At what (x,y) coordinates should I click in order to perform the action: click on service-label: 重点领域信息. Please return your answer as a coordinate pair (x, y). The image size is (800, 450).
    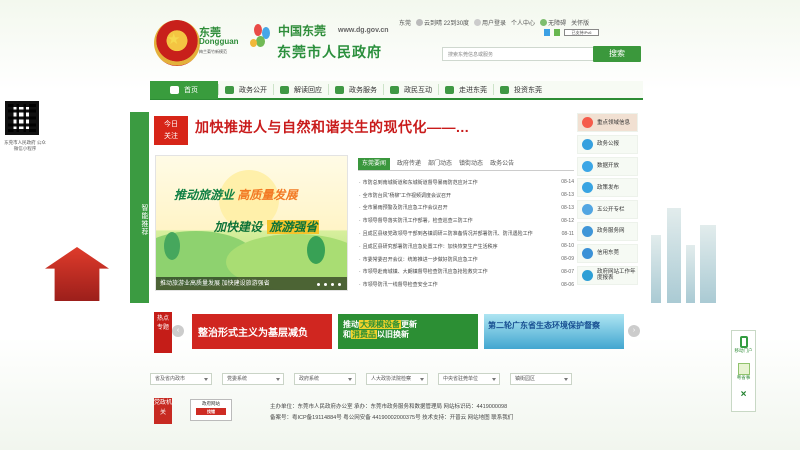
    Looking at the image, I should click on (614, 122).